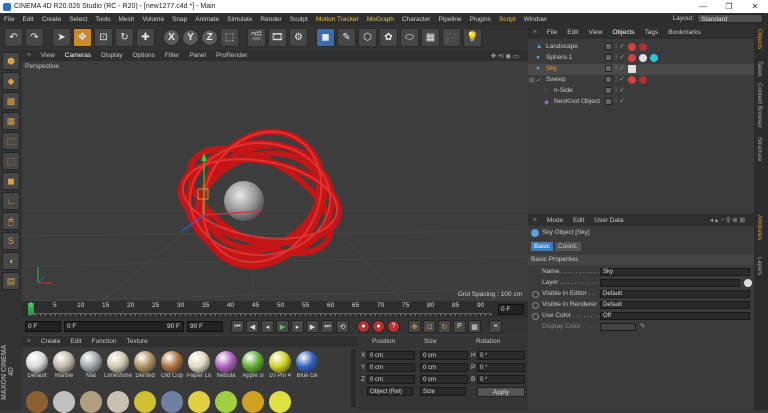 Image resolution: width=768 pixels, height=413 pixels. I want to click on objects-menu-view: View, so click(595, 32).